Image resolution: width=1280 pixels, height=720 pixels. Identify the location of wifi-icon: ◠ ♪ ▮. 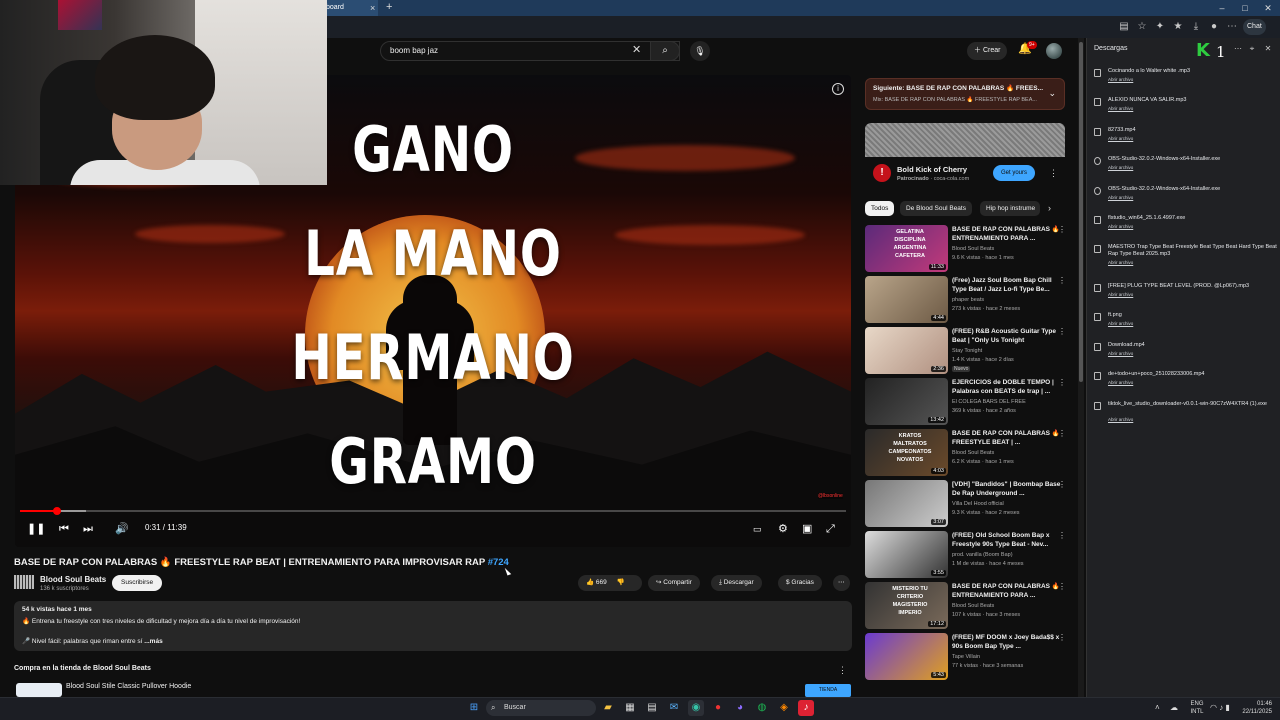
(1220, 708).